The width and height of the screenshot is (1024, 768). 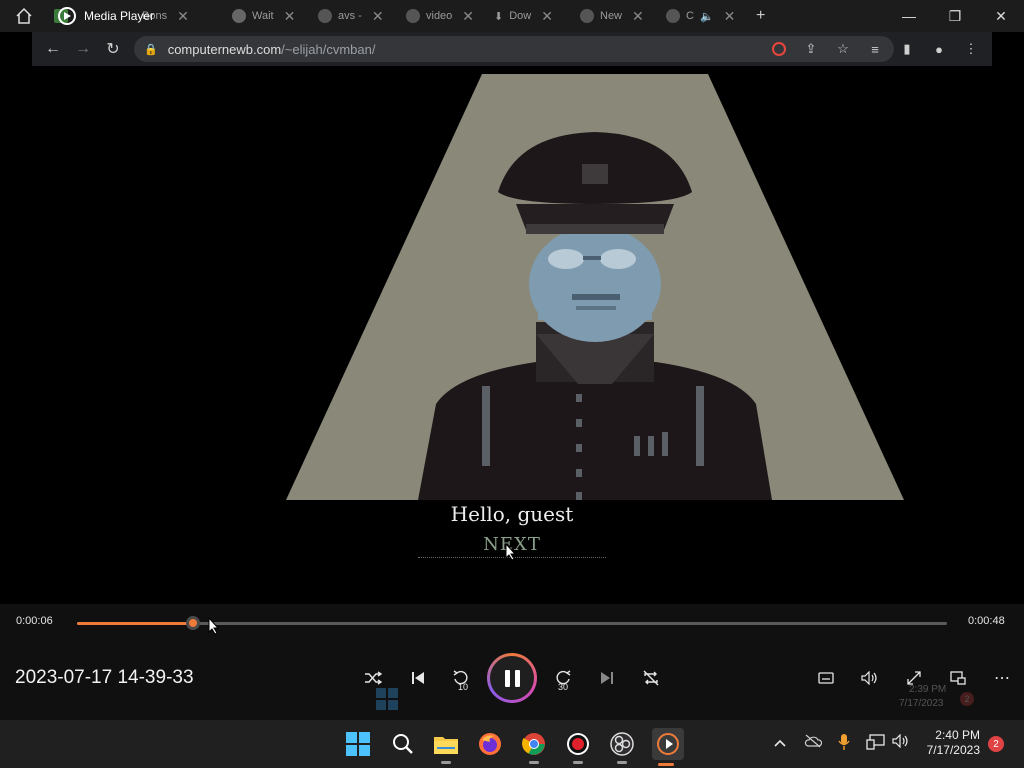 What do you see at coordinates (531, 16) in the screenshot?
I see `tab-6: ⬇ Dow ✕` at bounding box center [531, 16].